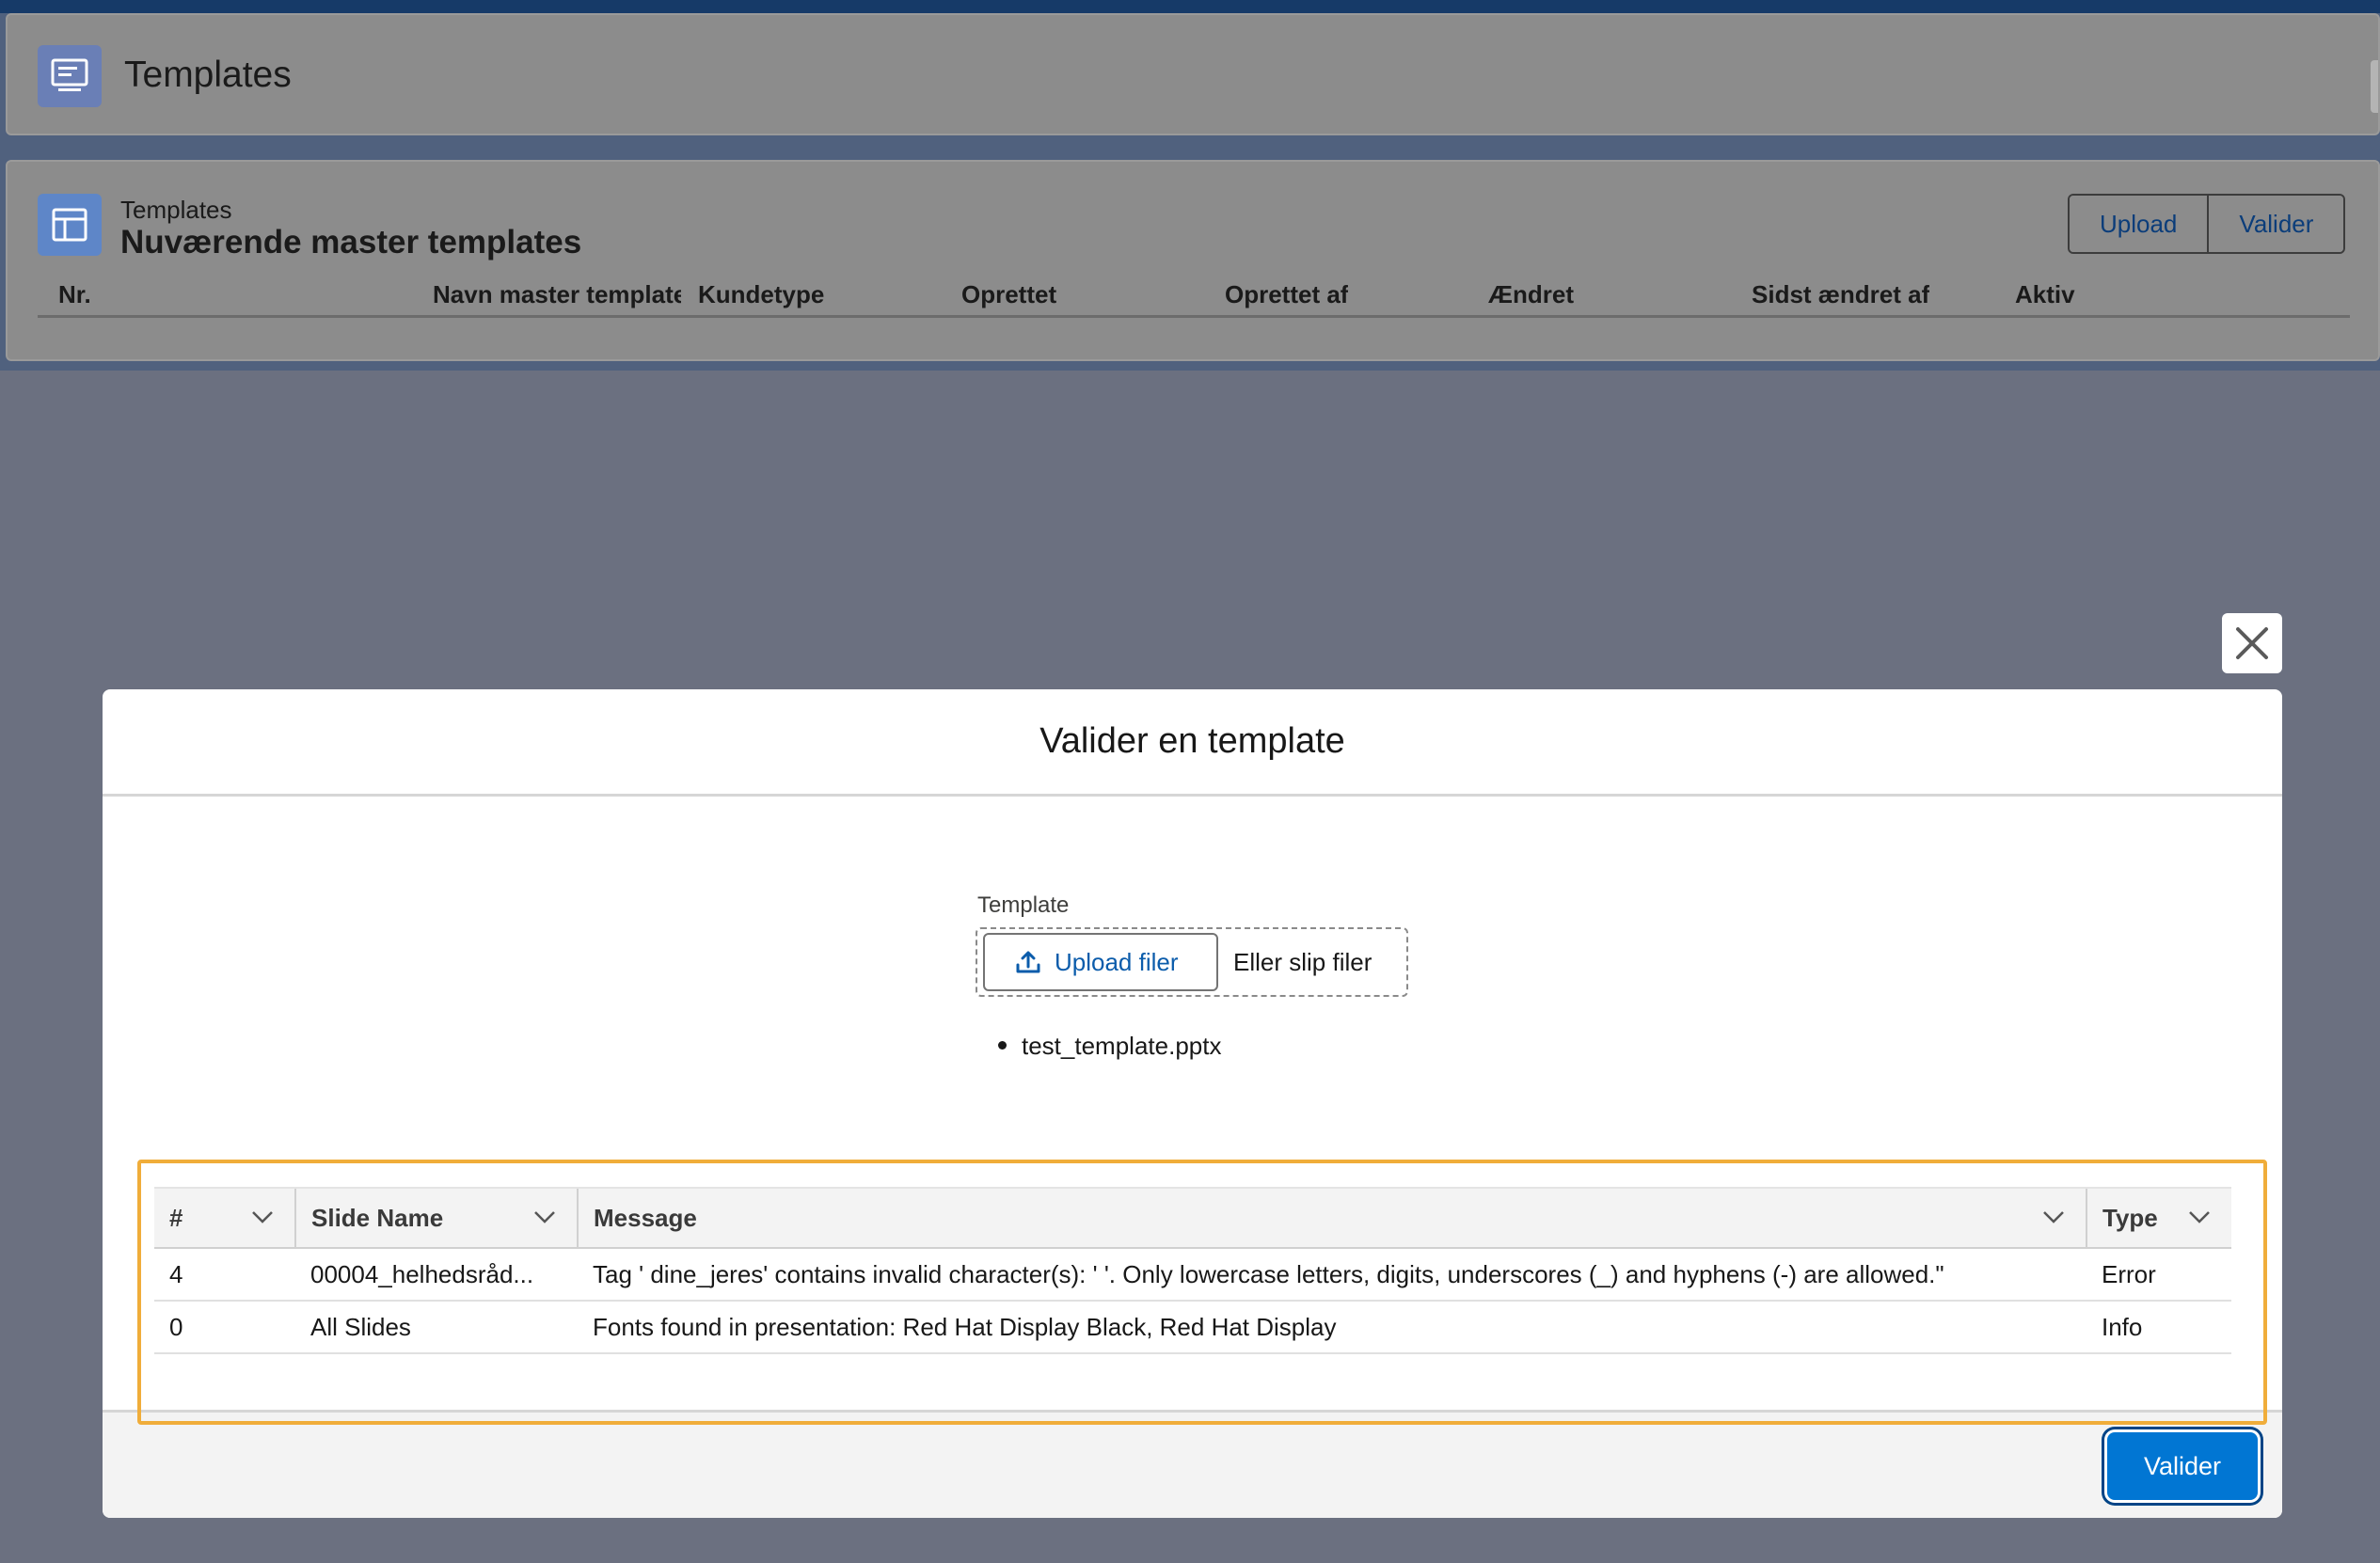  What do you see at coordinates (2158, 1218) in the screenshot?
I see `column-type: Type` at bounding box center [2158, 1218].